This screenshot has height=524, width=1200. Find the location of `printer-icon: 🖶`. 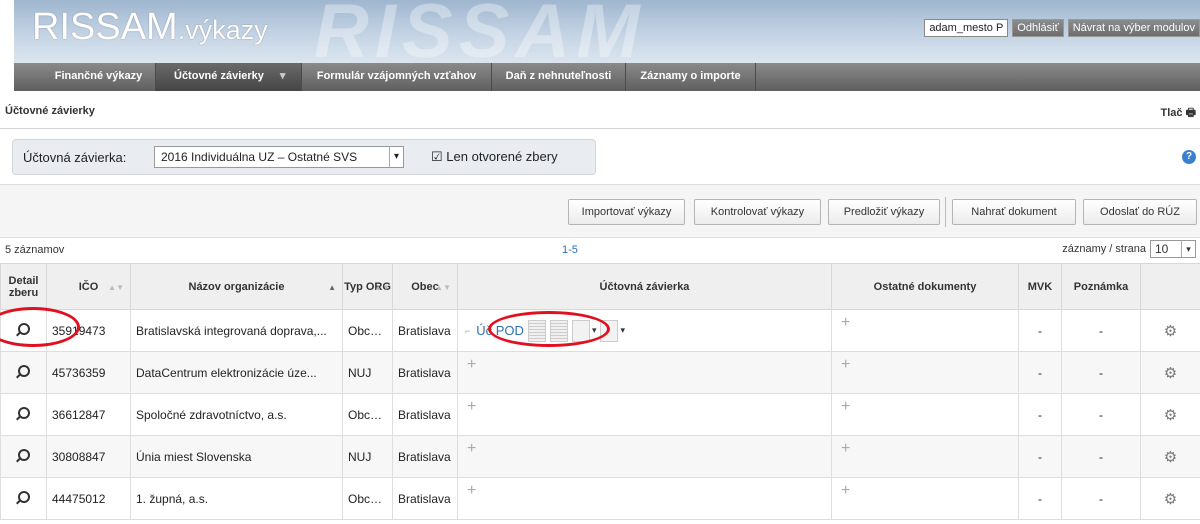

printer-icon: 🖶 is located at coordinates (1190, 113).